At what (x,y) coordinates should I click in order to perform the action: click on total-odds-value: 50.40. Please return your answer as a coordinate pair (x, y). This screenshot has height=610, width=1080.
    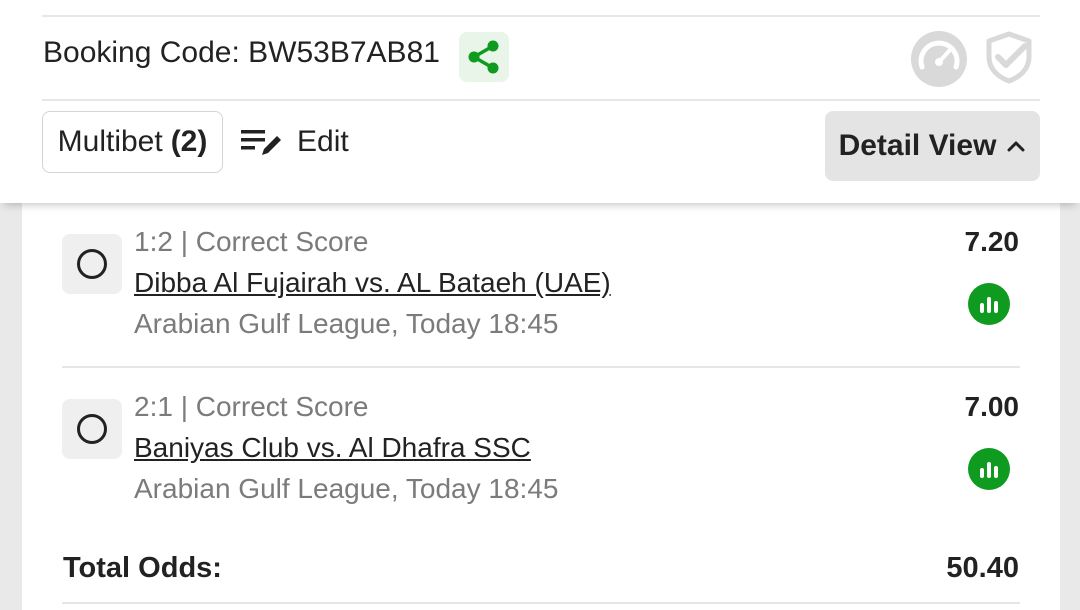
    Looking at the image, I should click on (982, 568).